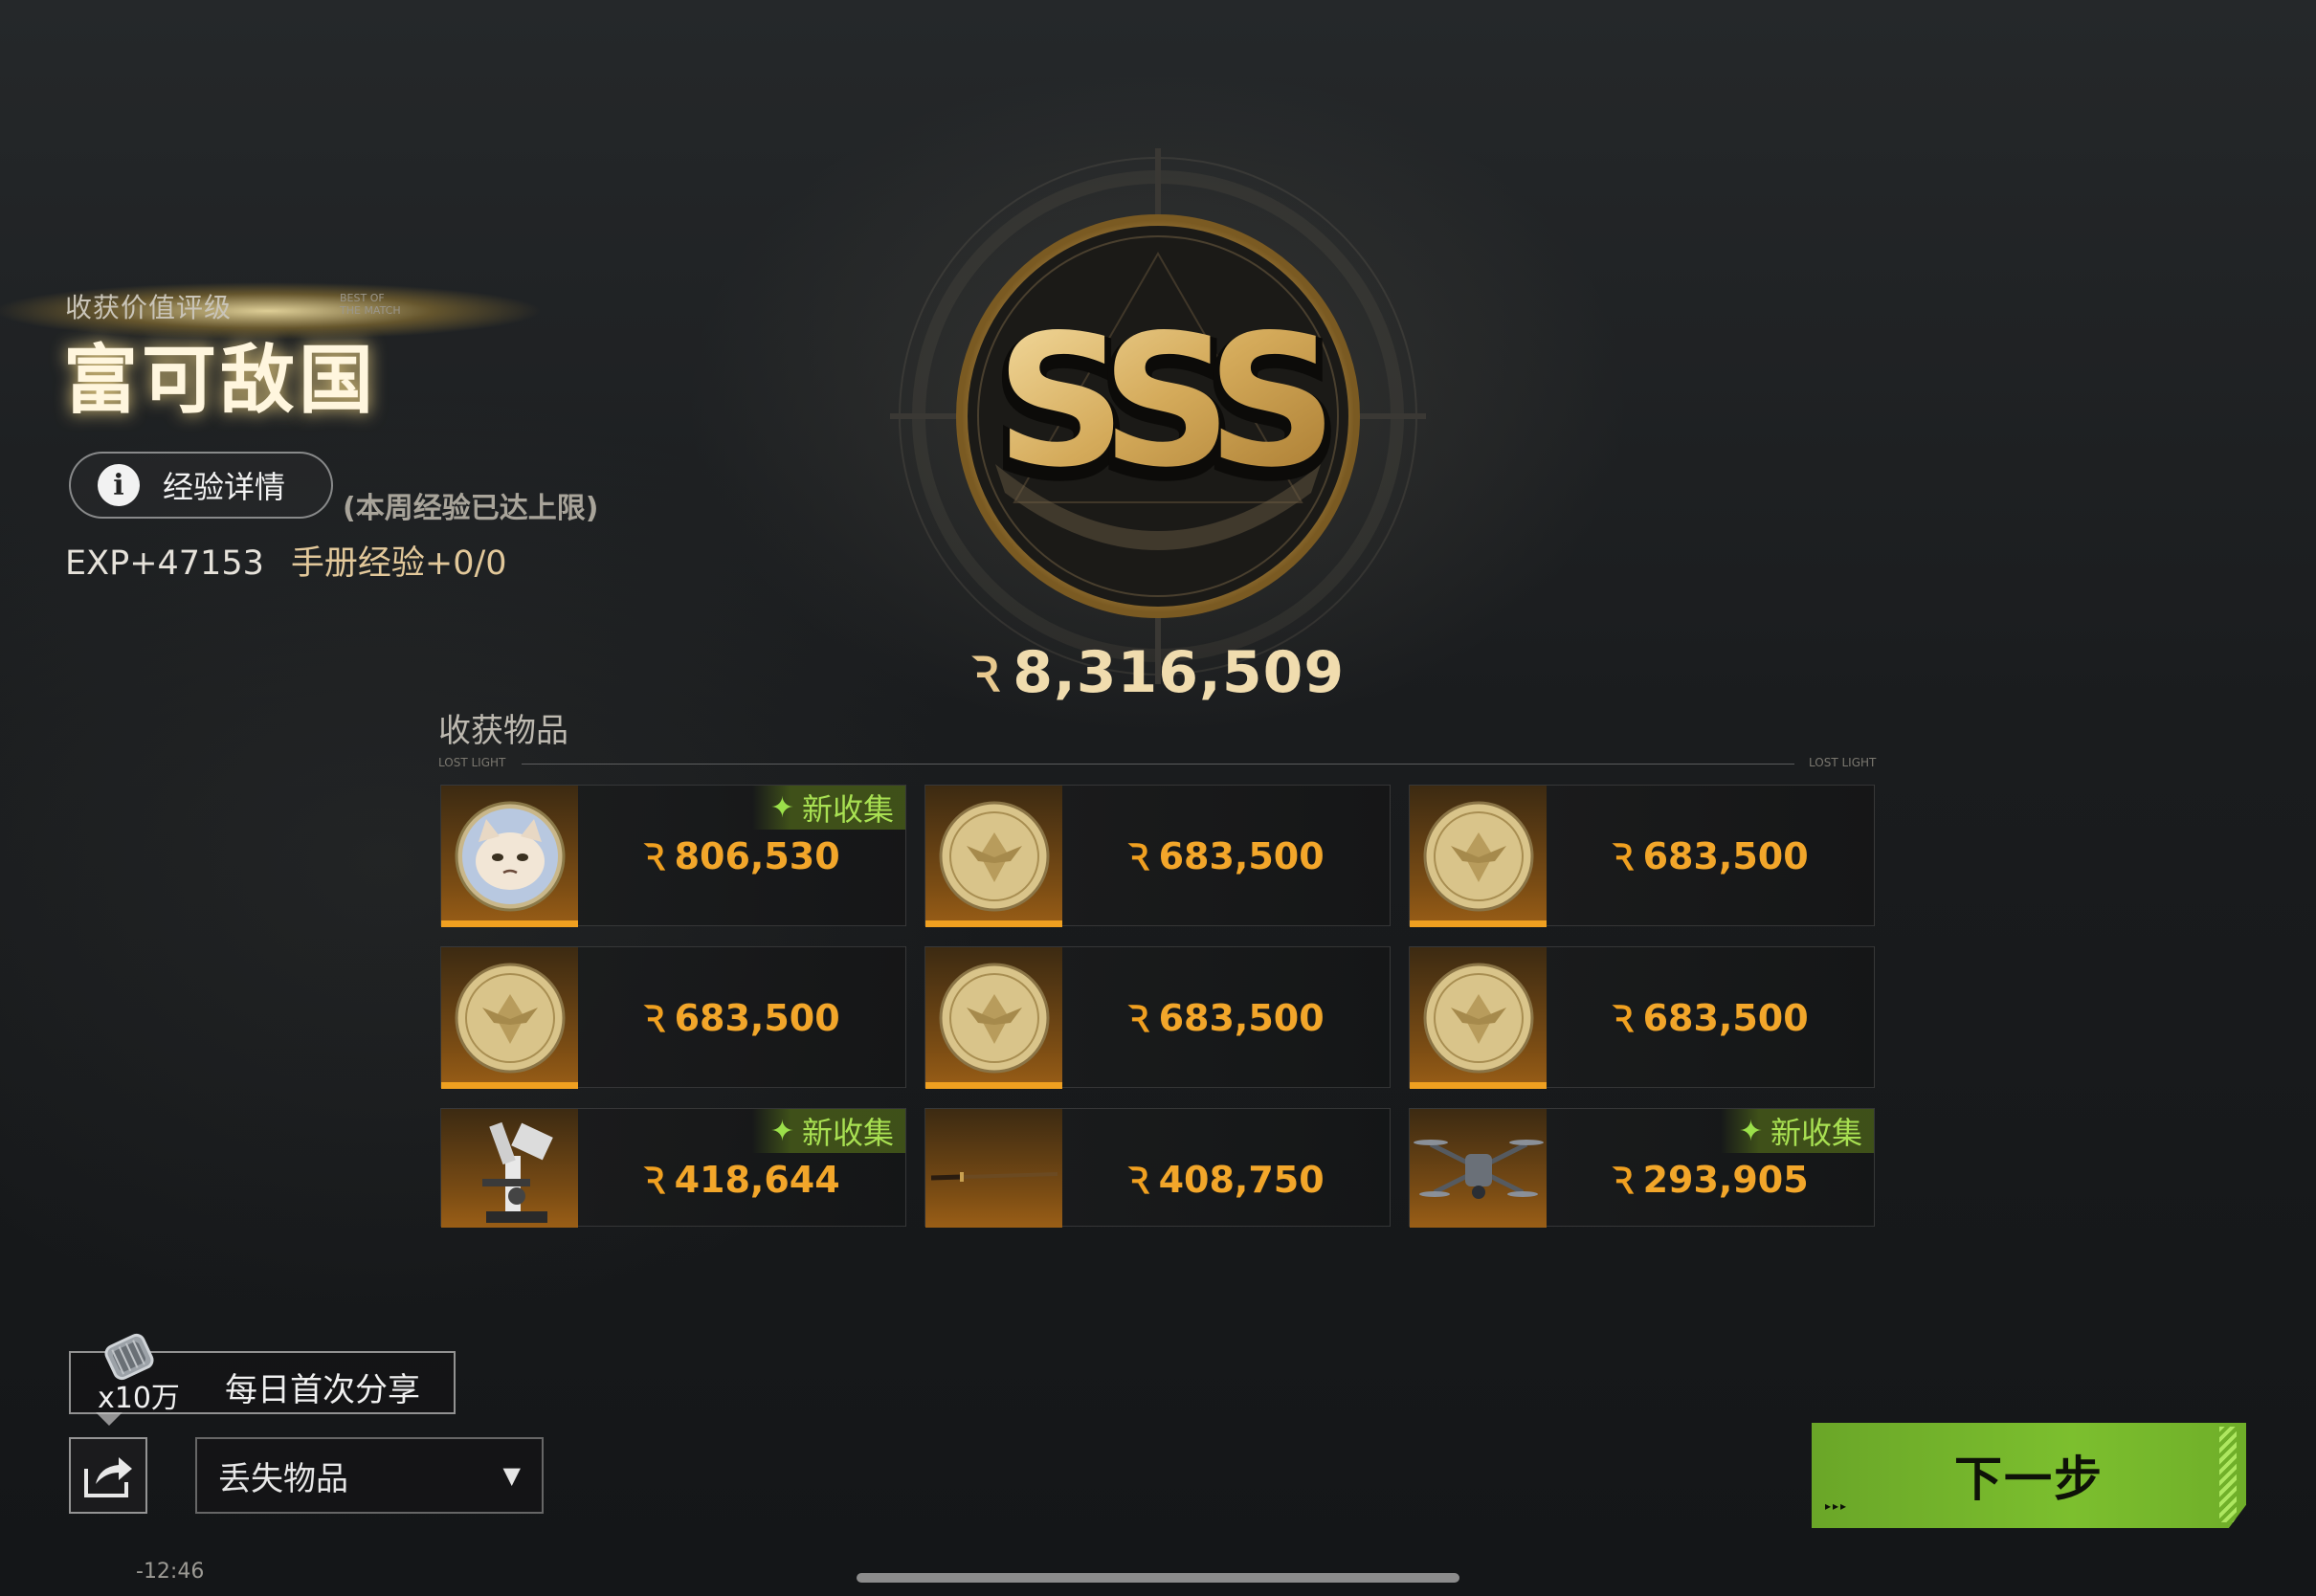  I want to click on lost-items-label: 丢失物品, so click(283, 1479).